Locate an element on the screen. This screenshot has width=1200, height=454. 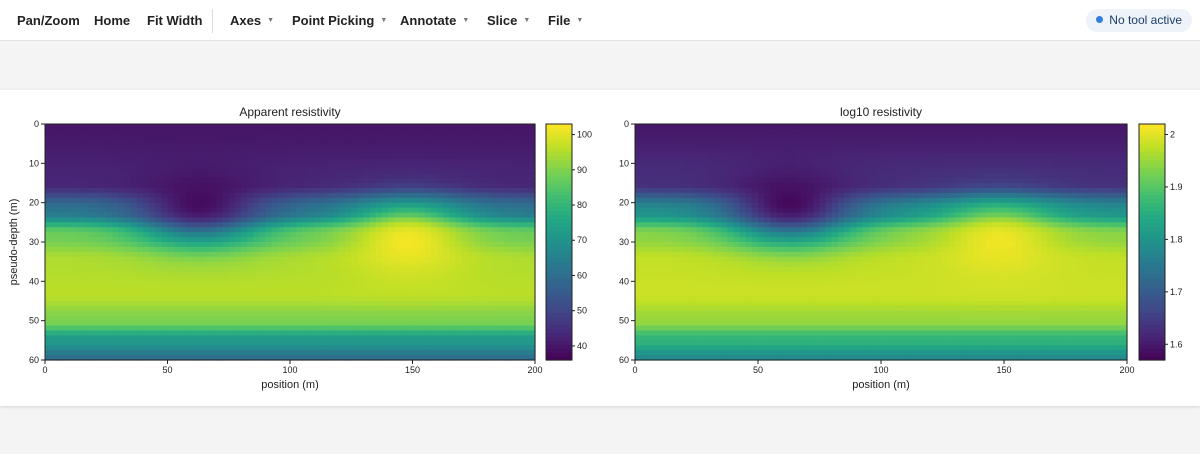
home-button: Home is located at coordinates (112, 20).